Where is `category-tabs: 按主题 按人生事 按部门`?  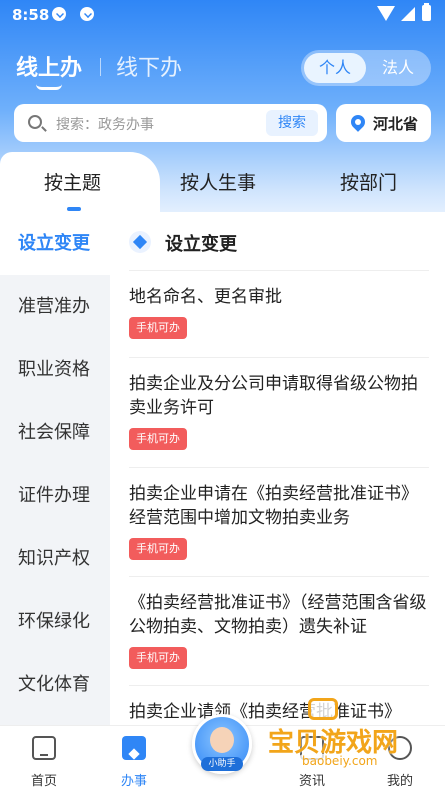
category-tabs: 按主题 按人生事 按部门 is located at coordinates (222, 183).